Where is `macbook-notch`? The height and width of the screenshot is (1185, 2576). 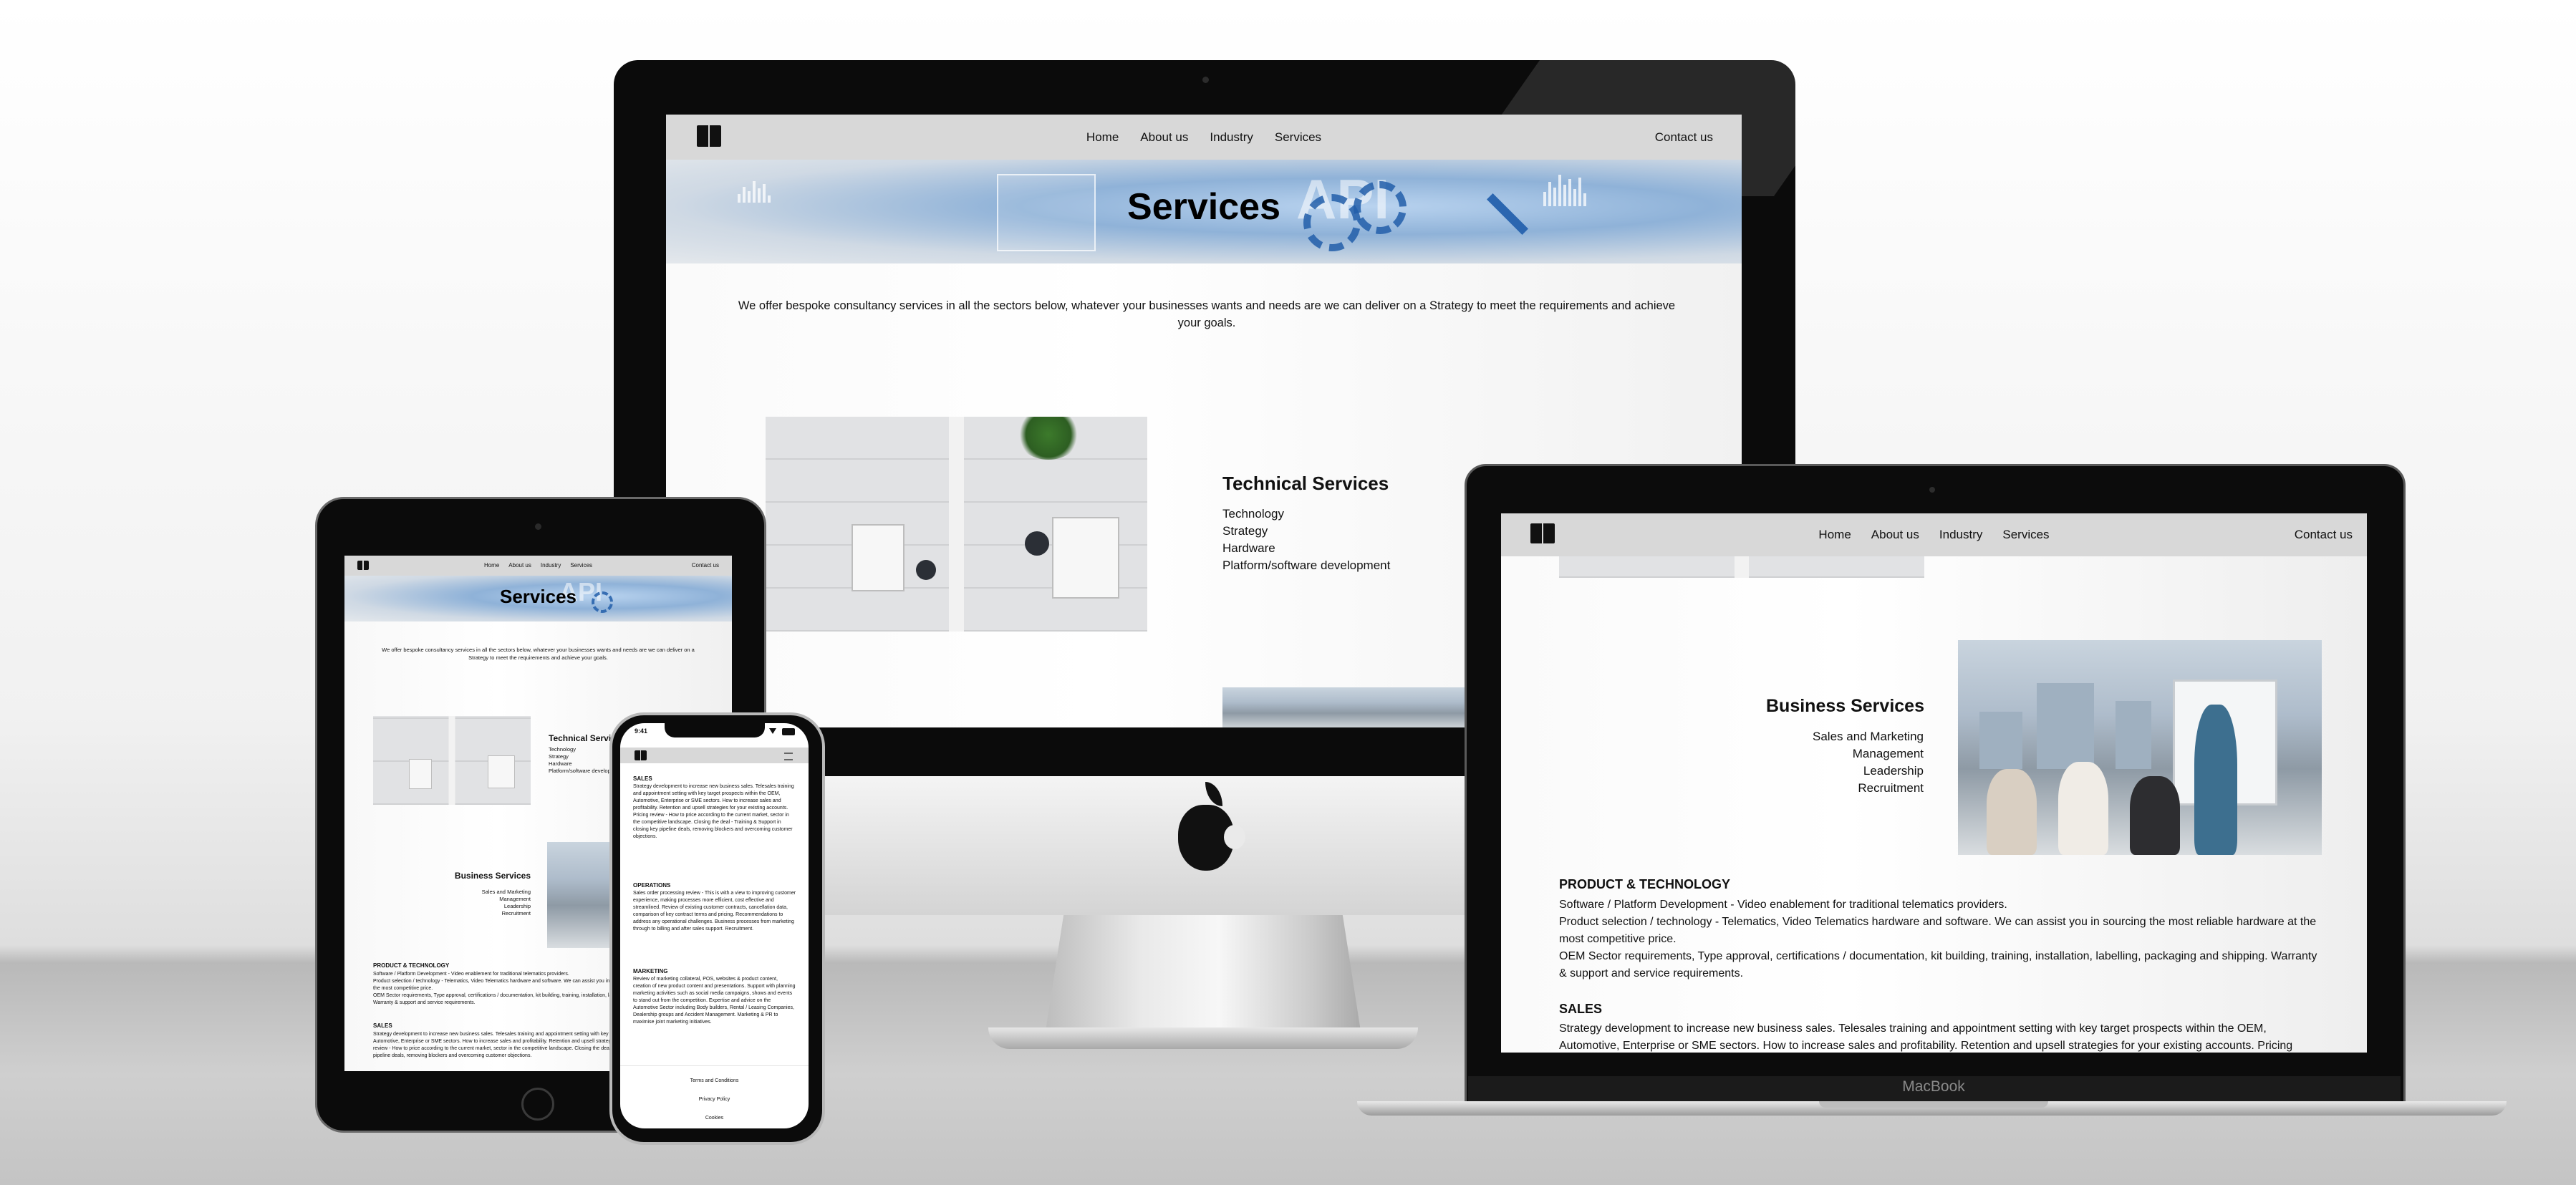
macbook-notch is located at coordinates (1933, 1104).